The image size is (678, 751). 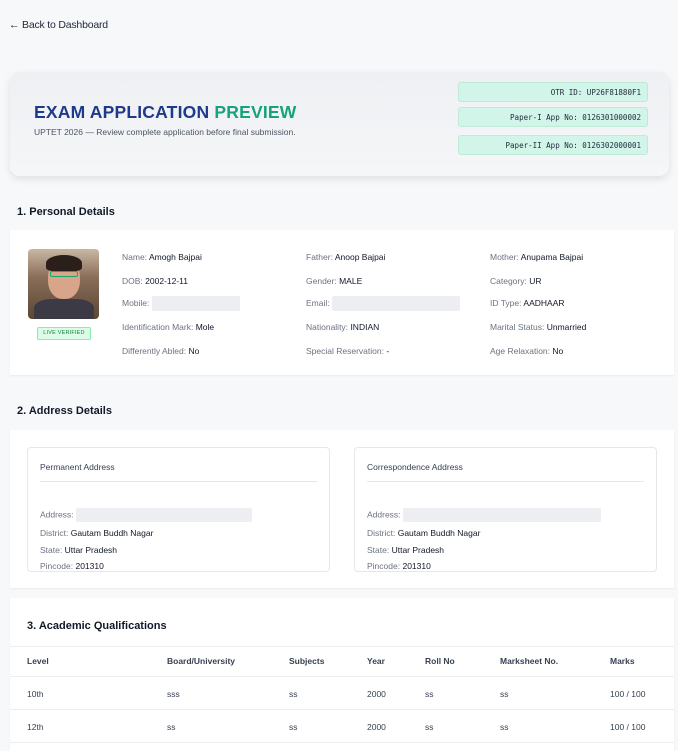 What do you see at coordinates (168, 327) in the screenshot?
I see `identification-mark-field: Identification Mark: Mole` at bounding box center [168, 327].